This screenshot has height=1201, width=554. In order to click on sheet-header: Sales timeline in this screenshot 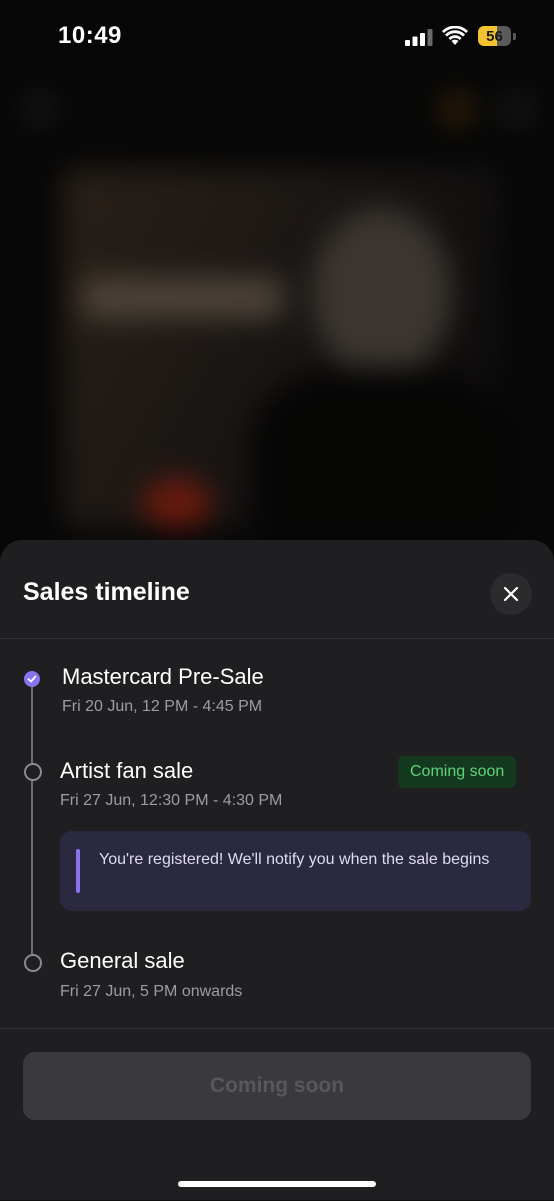, I will do `click(277, 589)`.